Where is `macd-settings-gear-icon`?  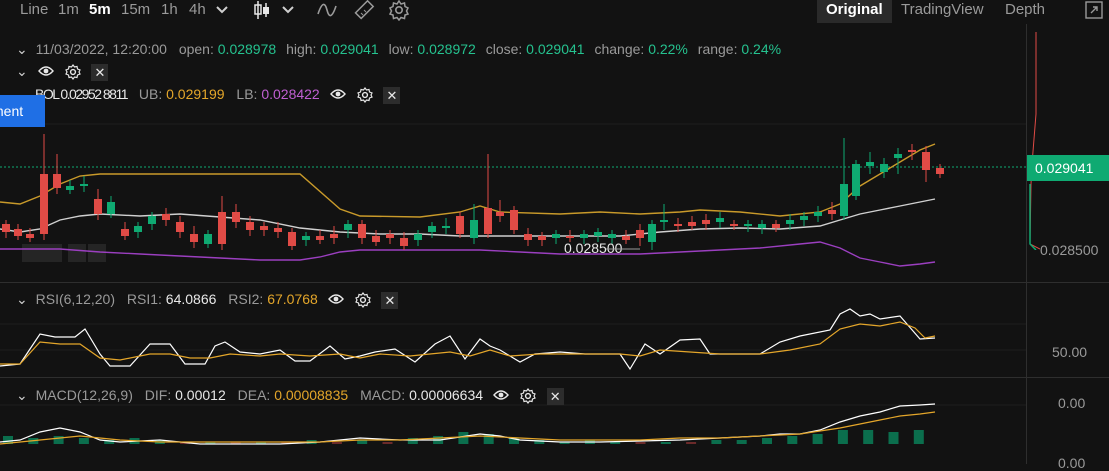
macd-settings-gear-icon is located at coordinates (528, 396).